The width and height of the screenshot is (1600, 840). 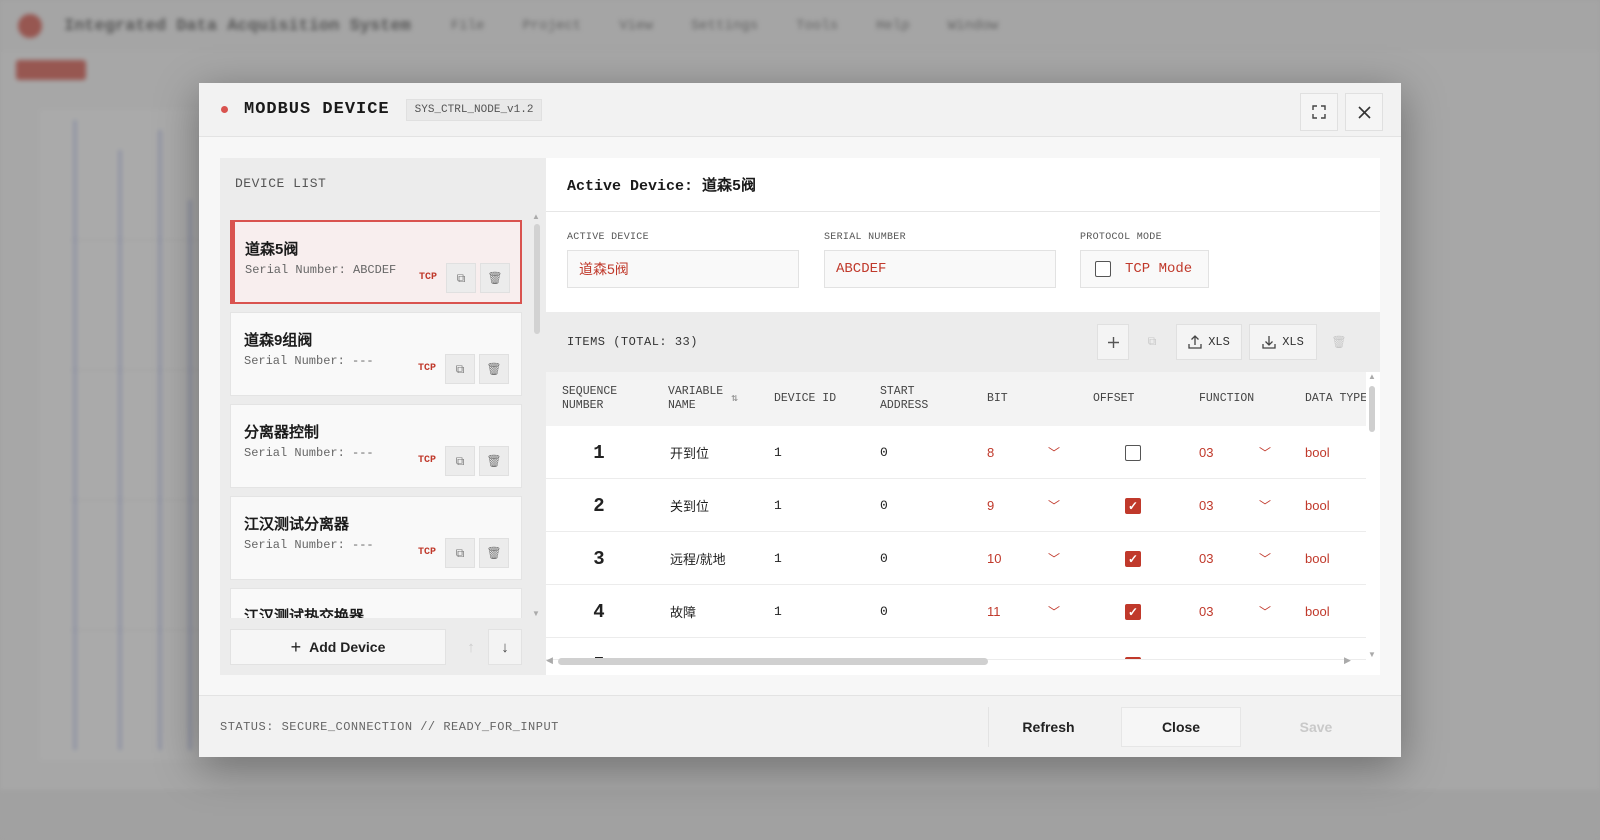 What do you see at coordinates (589, 399) in the screenshot?
I see `col-sequence-number: SEQUENCE NUMBER` at bounding box center [589, 399].